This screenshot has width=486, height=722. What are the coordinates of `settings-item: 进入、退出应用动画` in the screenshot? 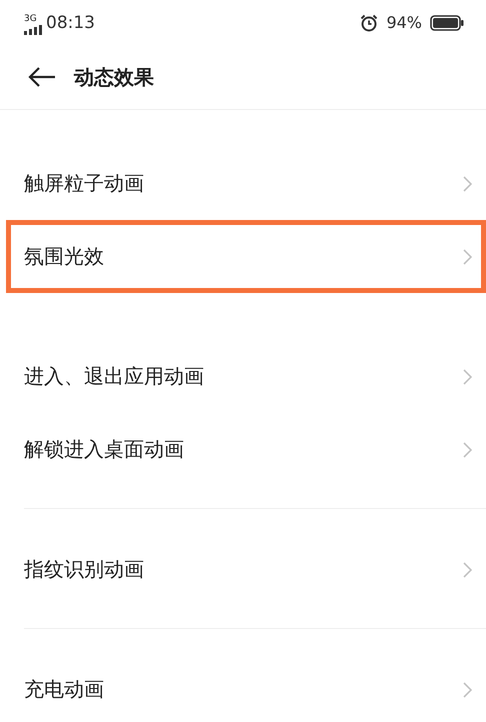 It's located at (243, 376).